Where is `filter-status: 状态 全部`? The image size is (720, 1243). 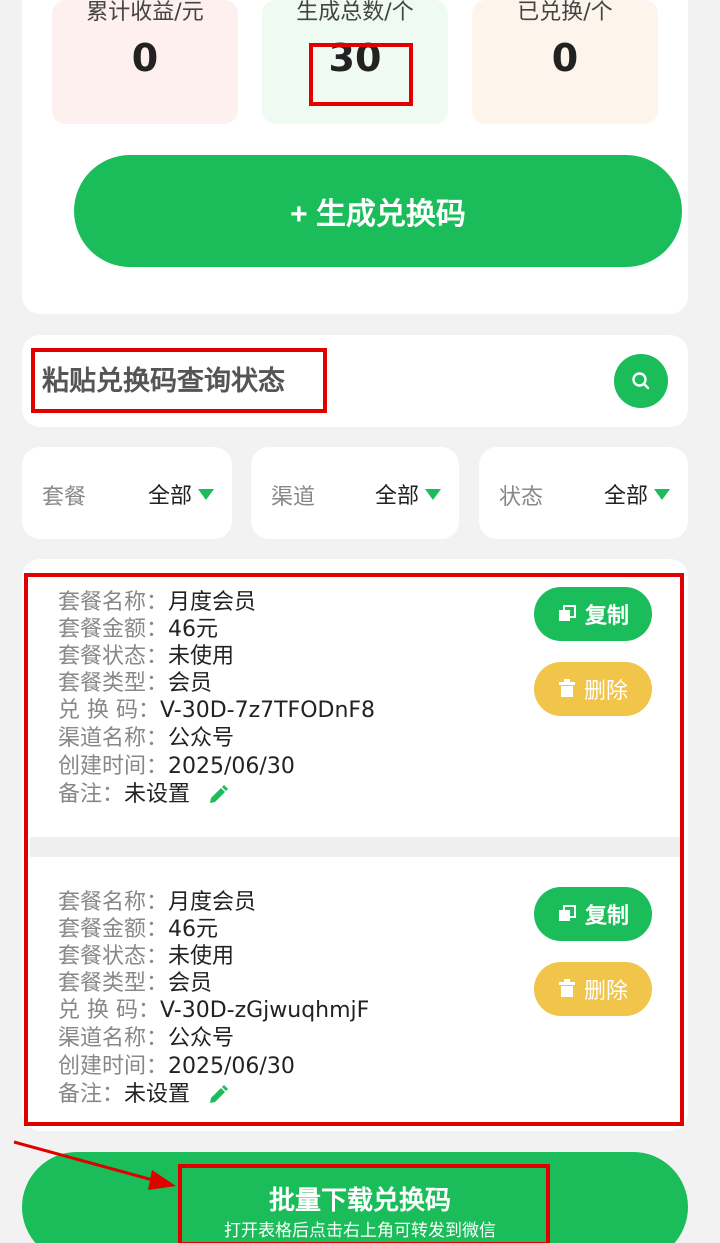
filter-status: 状态 全部 is located at coordinates (583, 493).